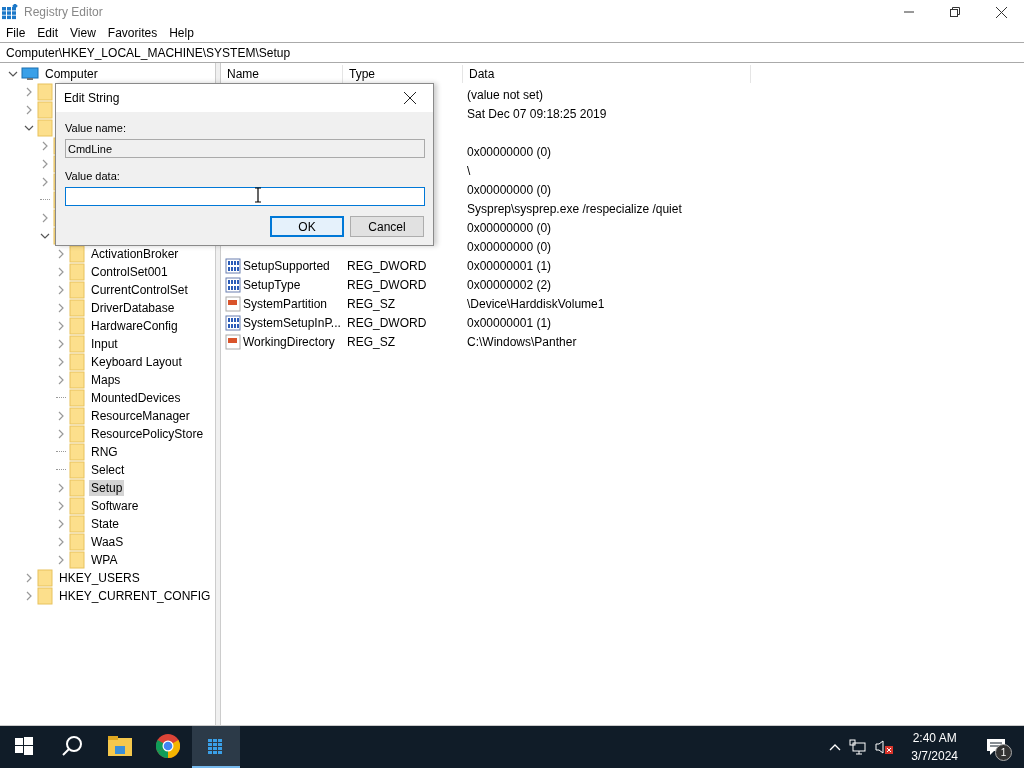 Image resolution: width=1024 pixels, height=768 pixels. What do you see at coordinates (83, 33) in the screenshot?
I see `menu-item: View` at bounding box center [83, 33].